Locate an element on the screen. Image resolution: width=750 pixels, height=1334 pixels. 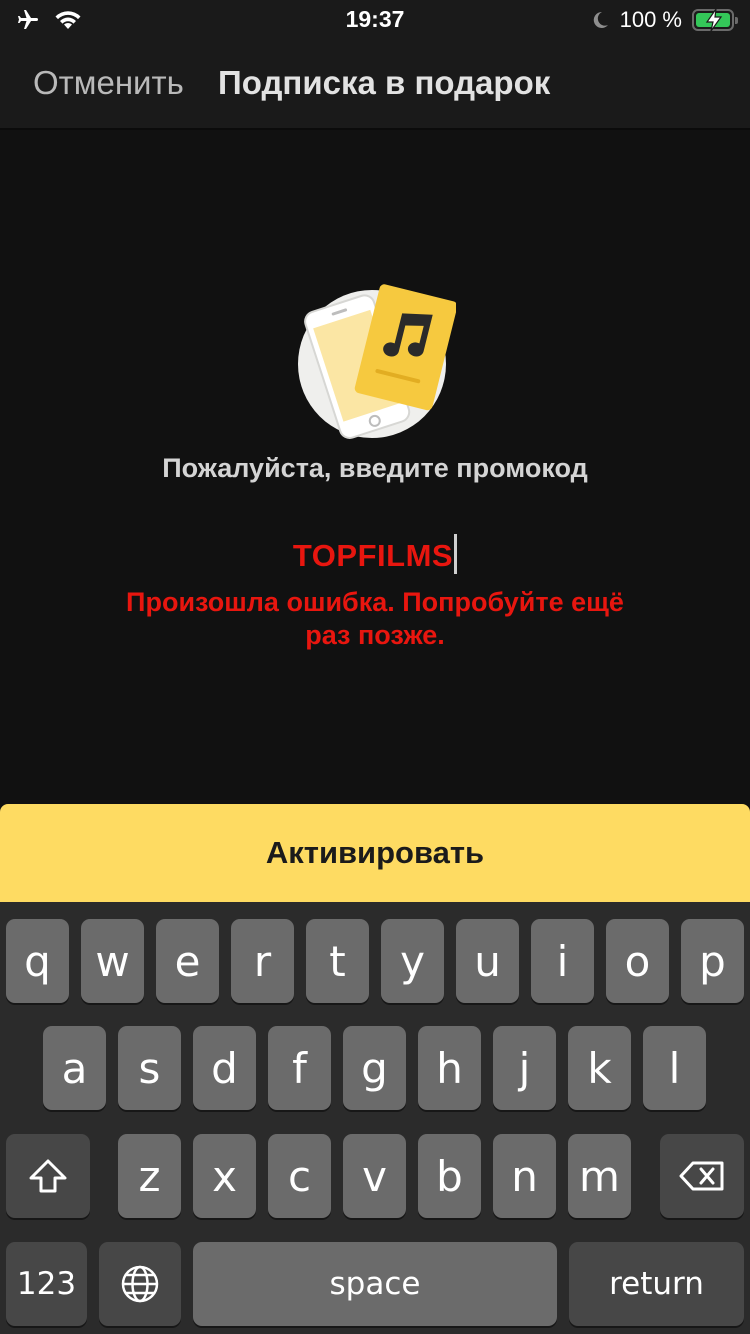
globe-icon is located at coordinates (140, 1284).